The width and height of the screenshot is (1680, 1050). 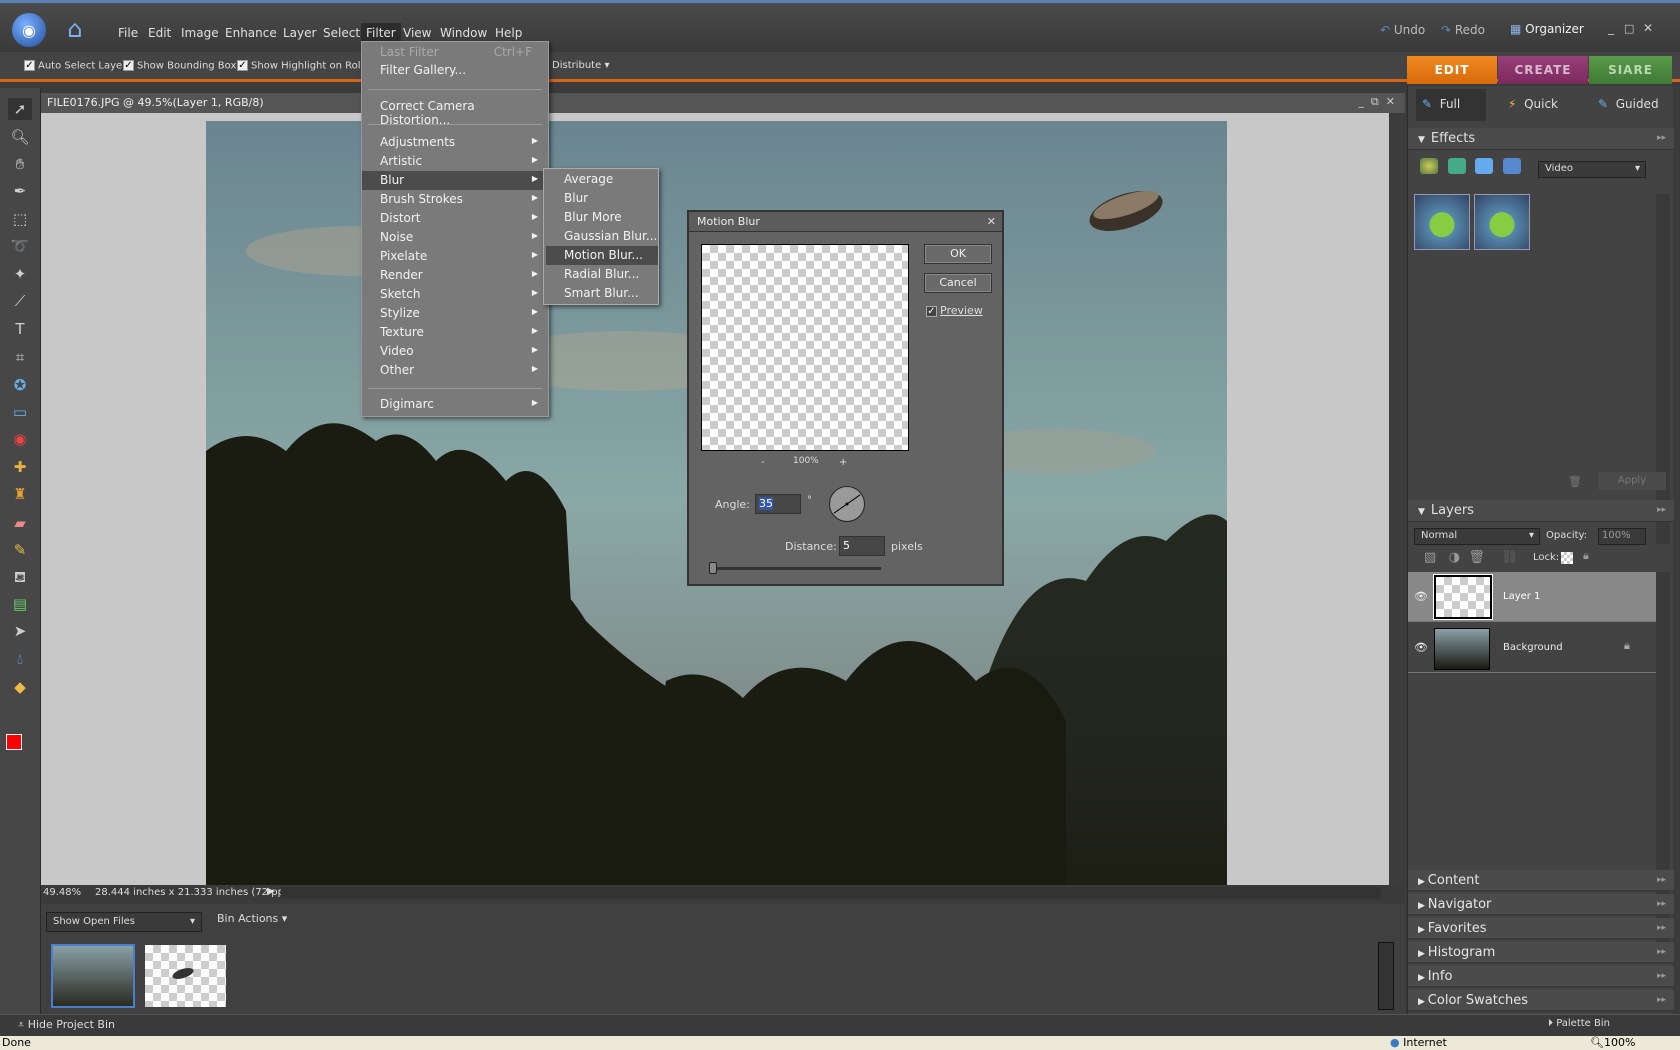 I want to click on menu-item-artistic: Artistic ▶, so click(x=455, y=161).